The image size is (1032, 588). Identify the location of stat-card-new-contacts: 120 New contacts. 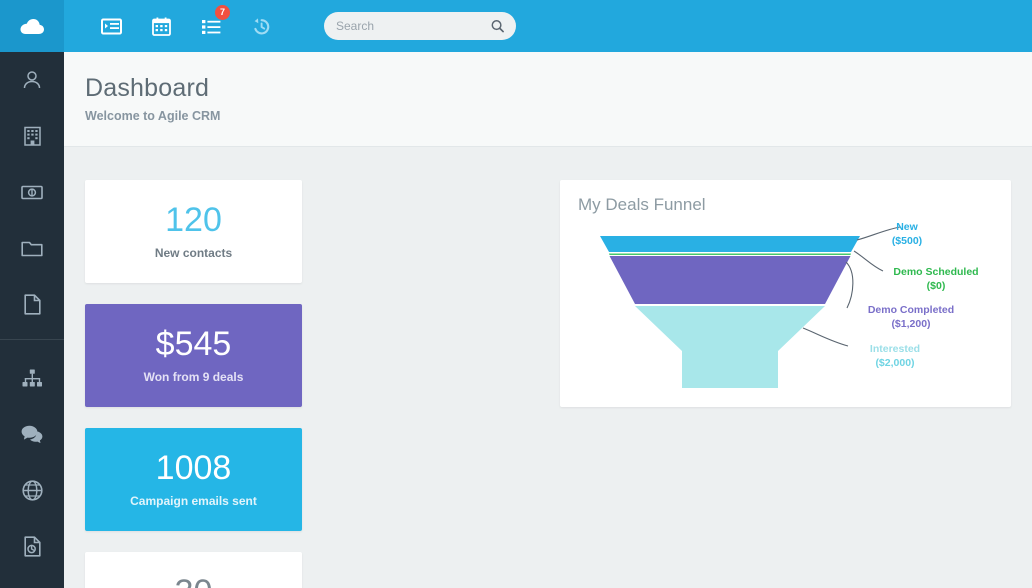
(193, 231).